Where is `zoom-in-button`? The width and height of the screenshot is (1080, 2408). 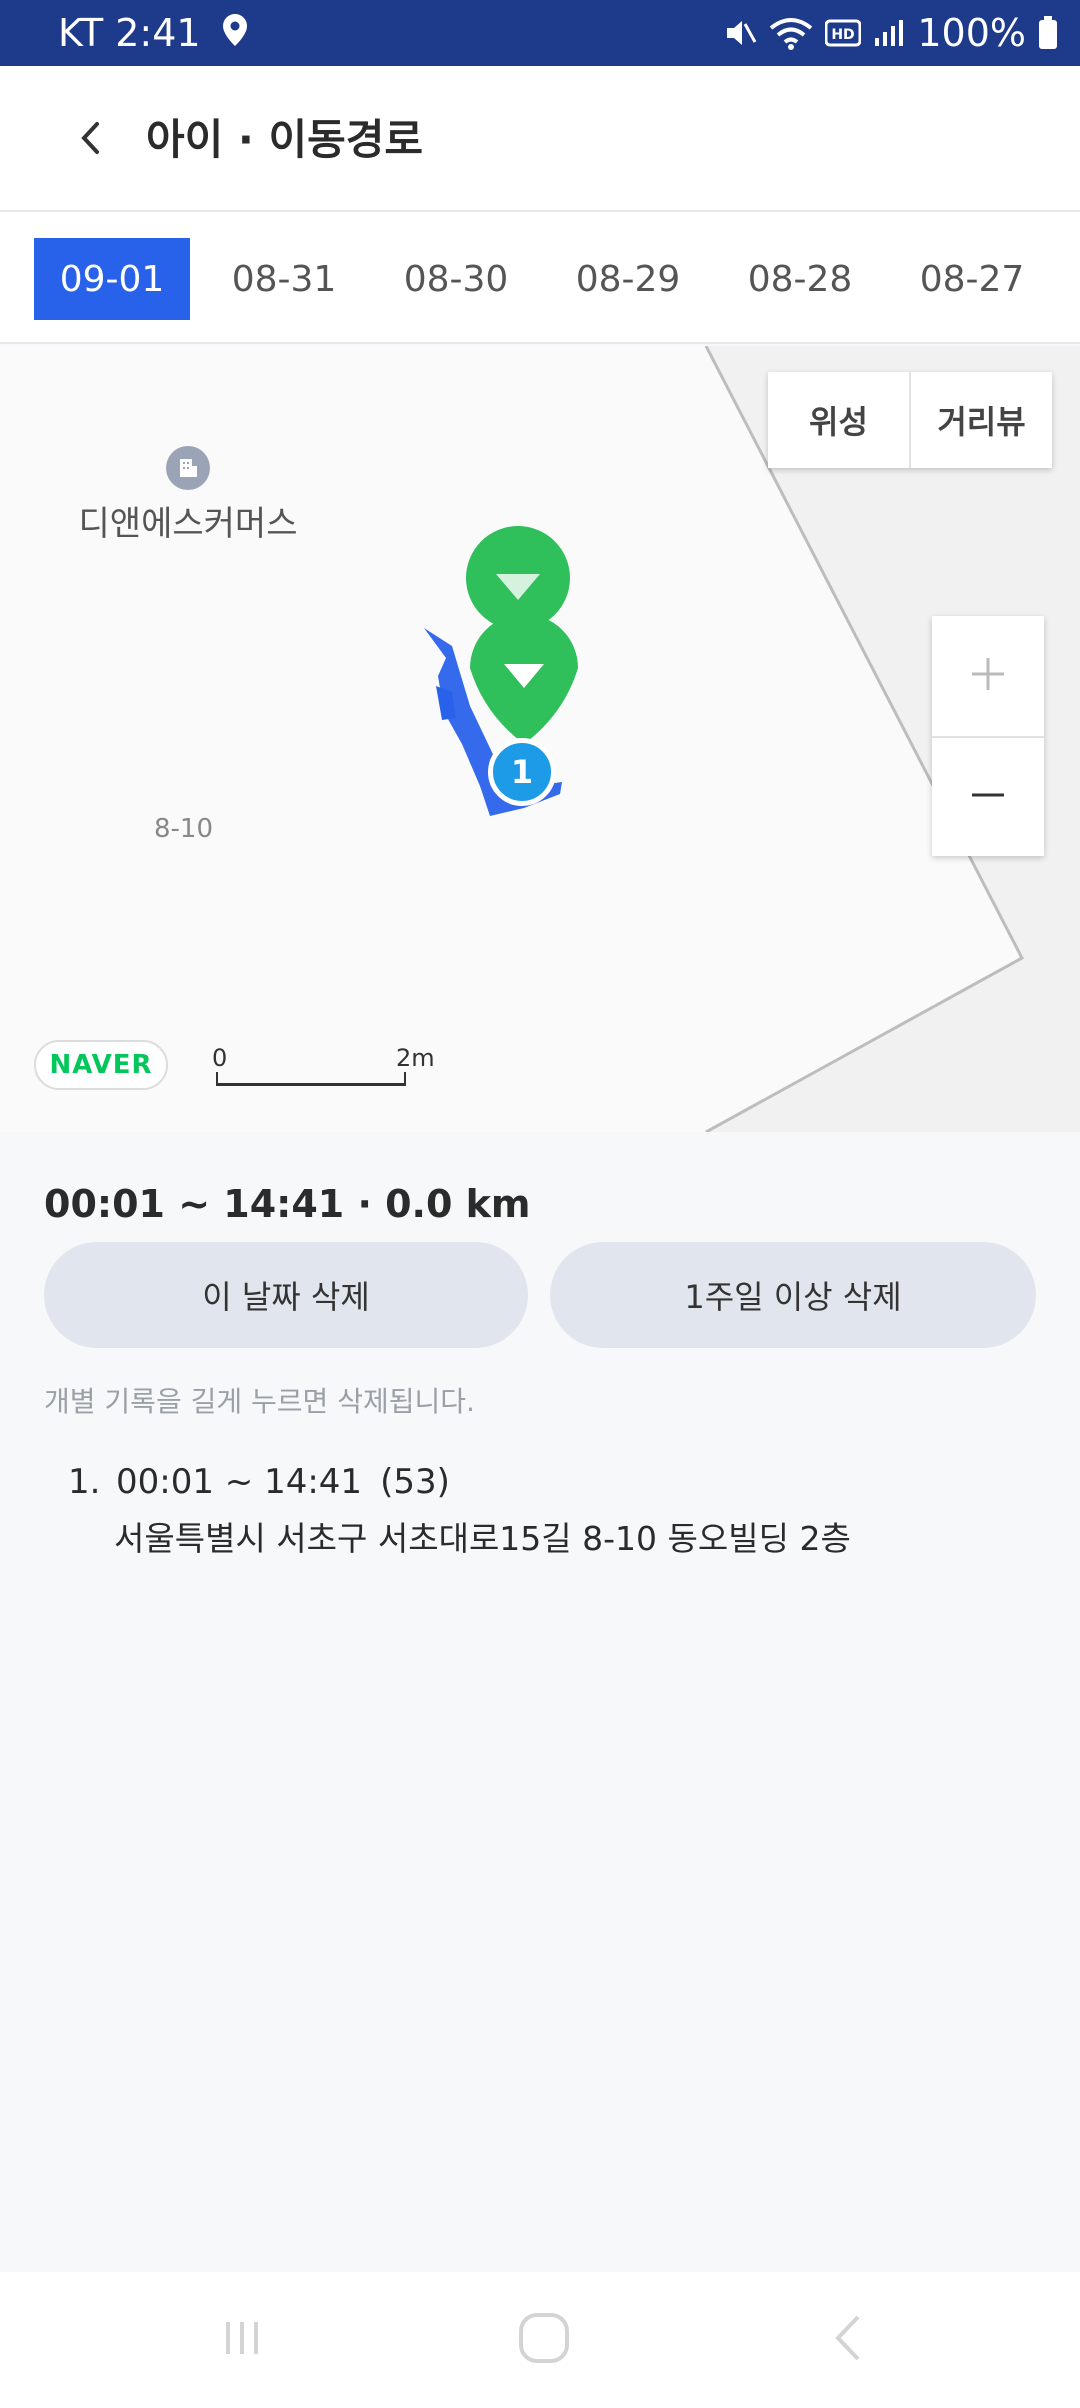 zoom-in-button is located at coordinates (988, 676).